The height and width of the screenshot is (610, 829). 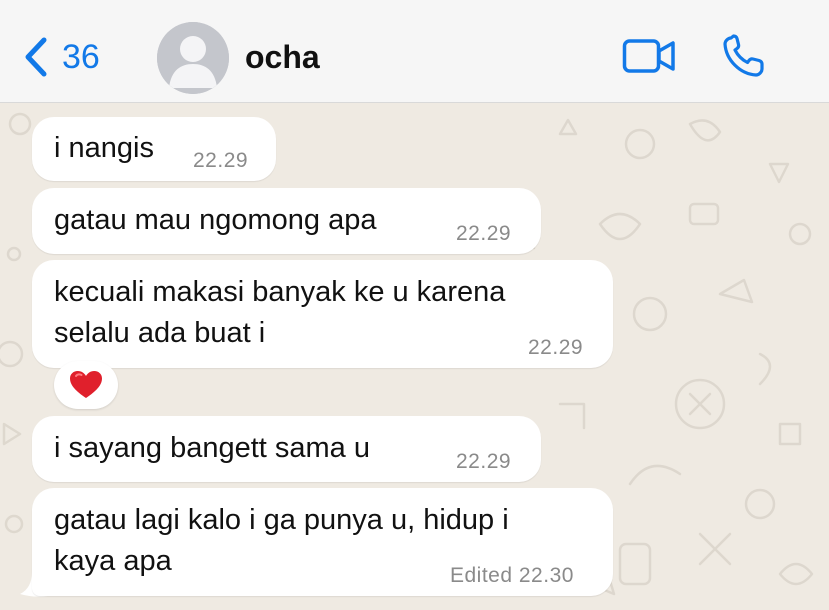 I want to click on chevron-left-icon, so click(x=36, y=57).